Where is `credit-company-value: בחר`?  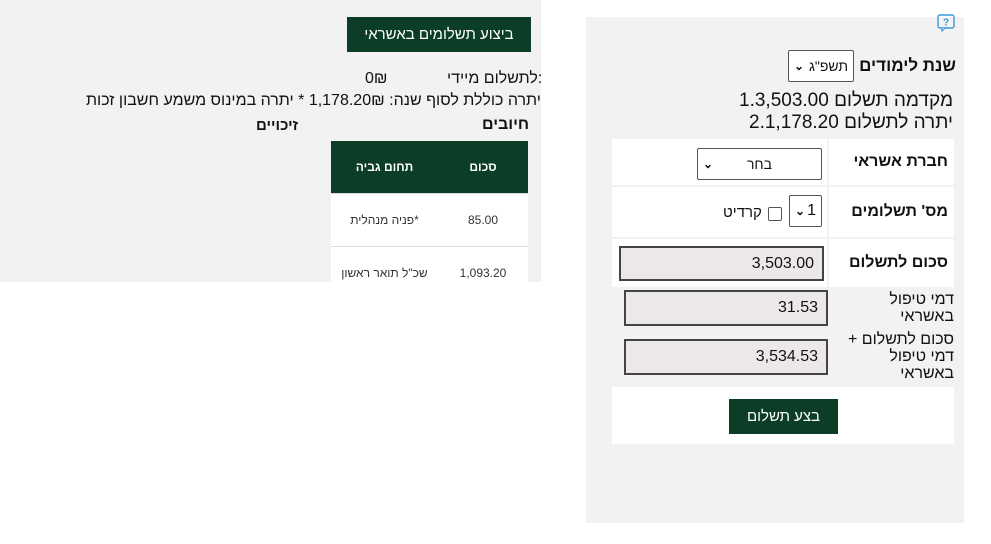 credit-company-value: בחר is located at coordinates (759, 164).